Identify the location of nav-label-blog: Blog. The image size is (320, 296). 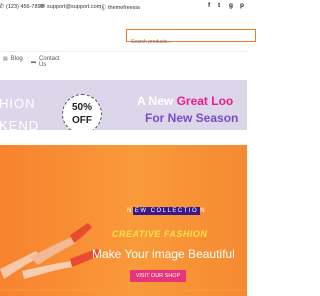
(16, 59).